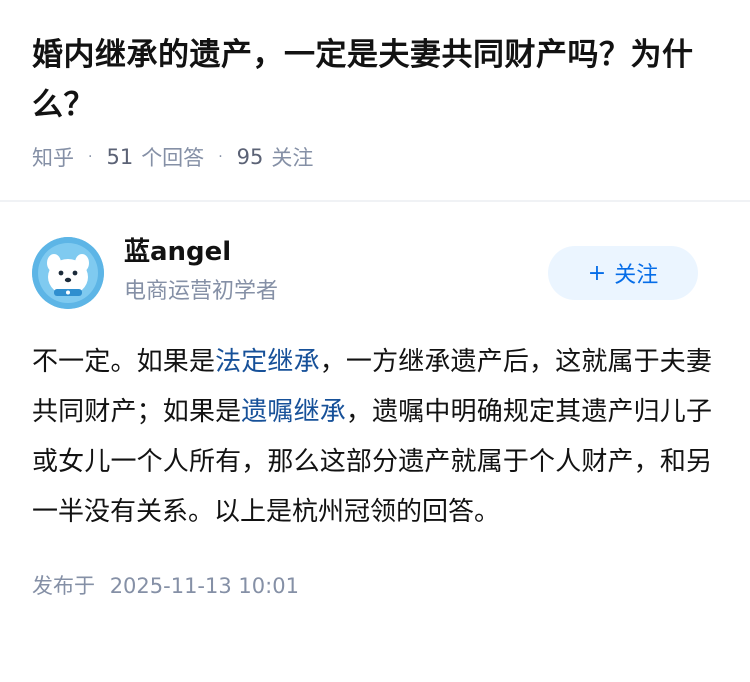 The height and width of the screenshot is (682, 750). Describe the element at coordinates (375, 157) in the screenshot. I see `question-meta: 知乎 · 51 个回答 · 95 关注` at that location.